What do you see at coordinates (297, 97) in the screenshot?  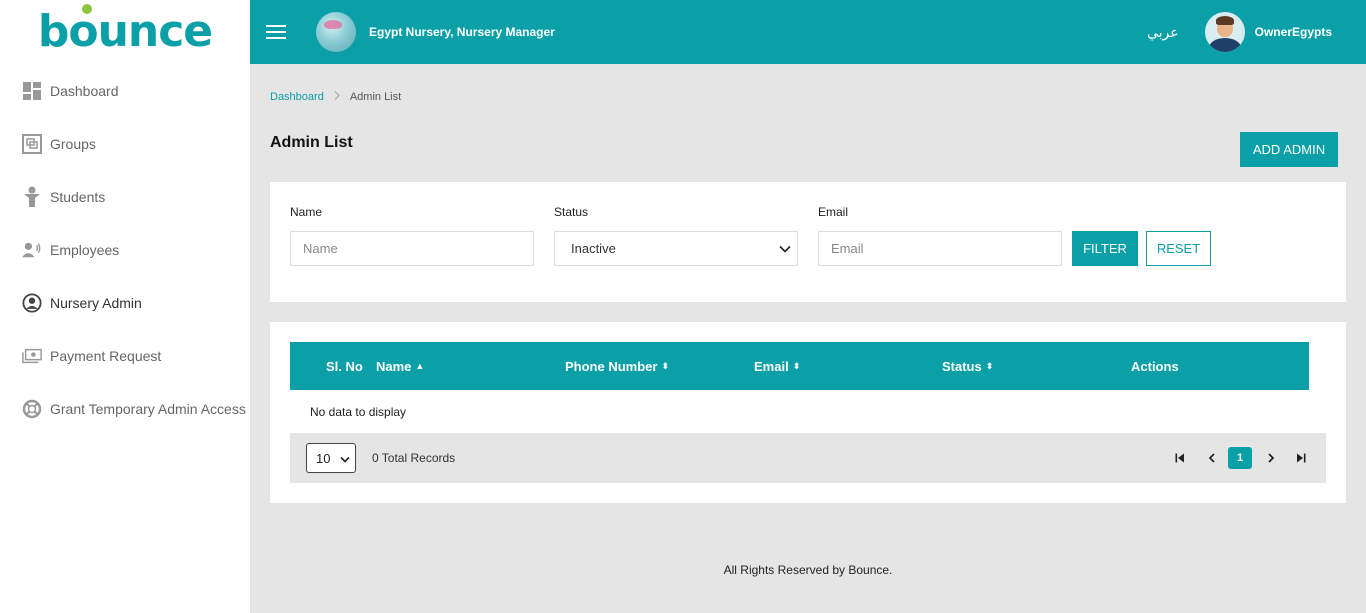 I see `breadcrumb-home-link: Dashboard` at bounding box center [297, 97].